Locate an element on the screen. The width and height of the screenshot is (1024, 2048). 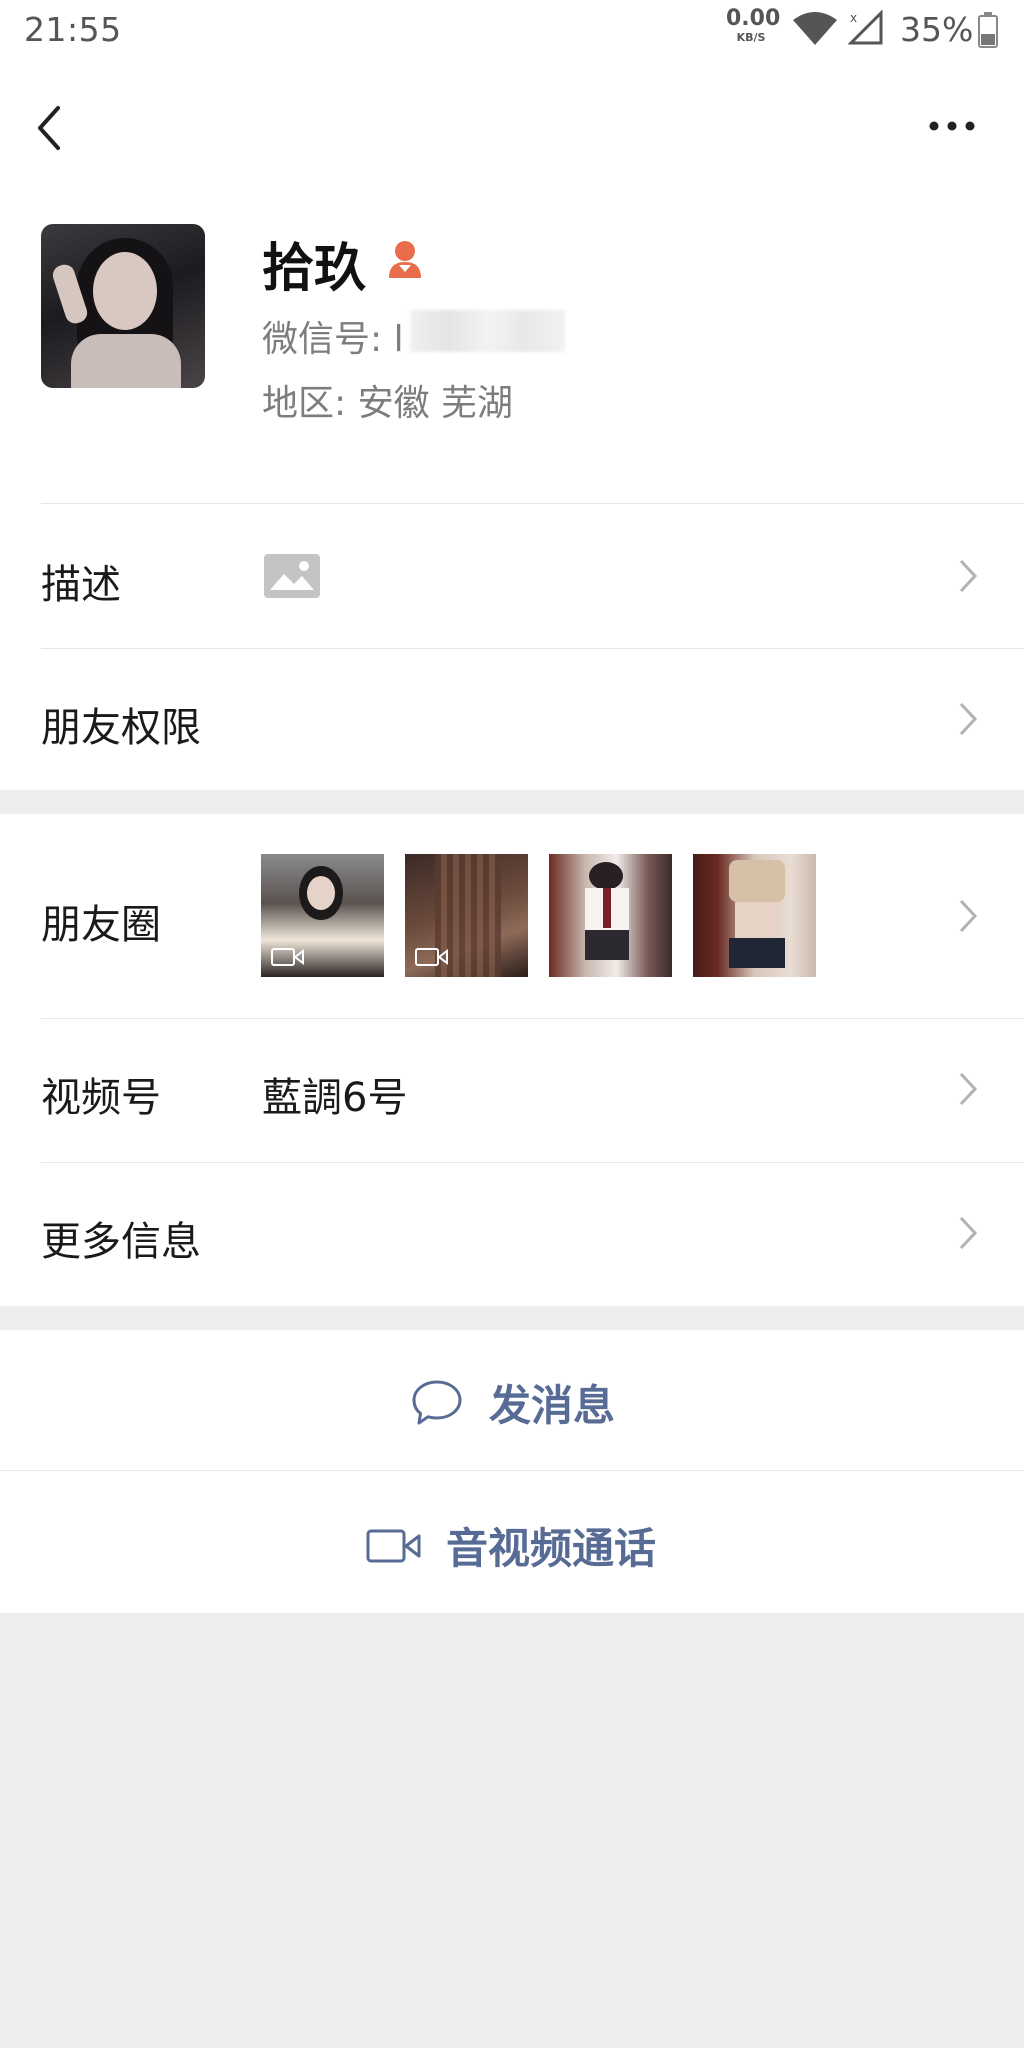
video-call-button: 音视频通话 is located at coordinates (512, 1542).